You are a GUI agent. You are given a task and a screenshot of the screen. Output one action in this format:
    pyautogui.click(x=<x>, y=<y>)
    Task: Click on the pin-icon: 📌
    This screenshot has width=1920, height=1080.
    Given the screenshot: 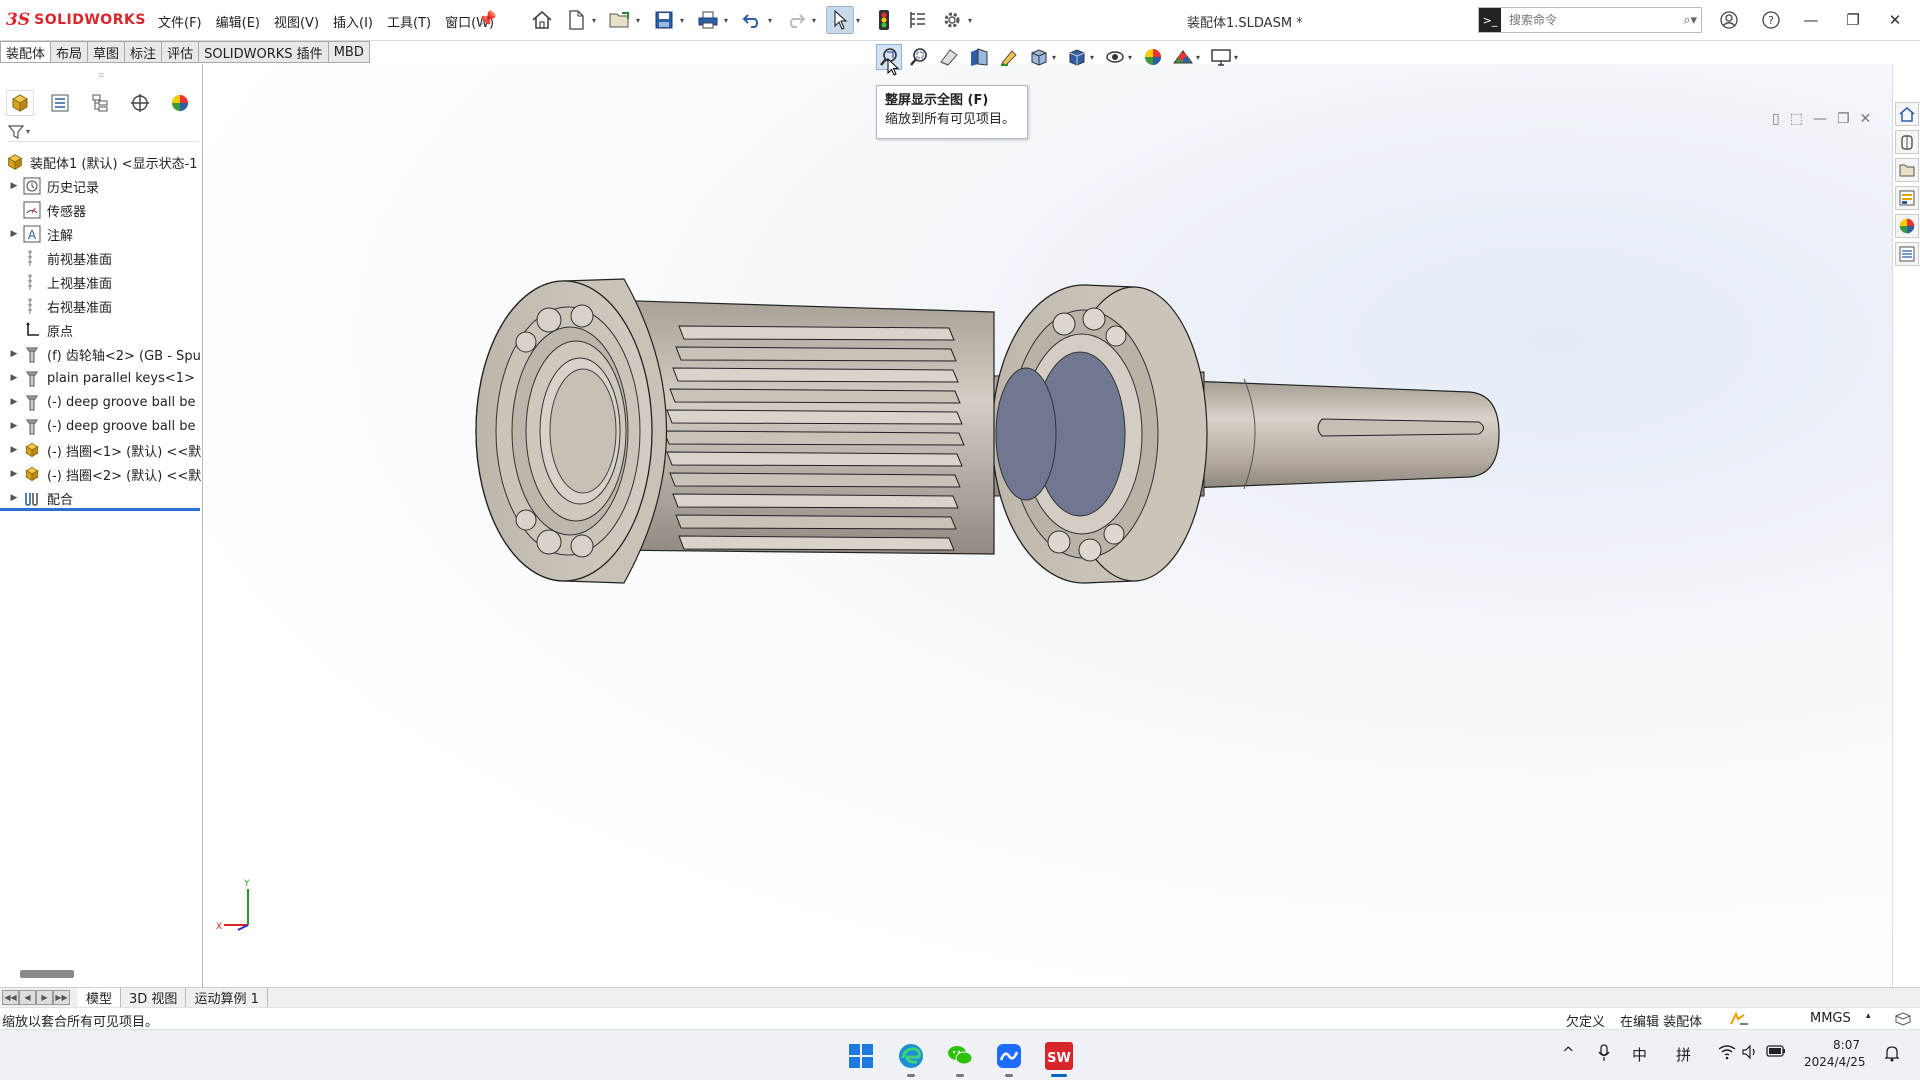 What is the action you would take?
    pyautogui.click(x=487, y=19)
    